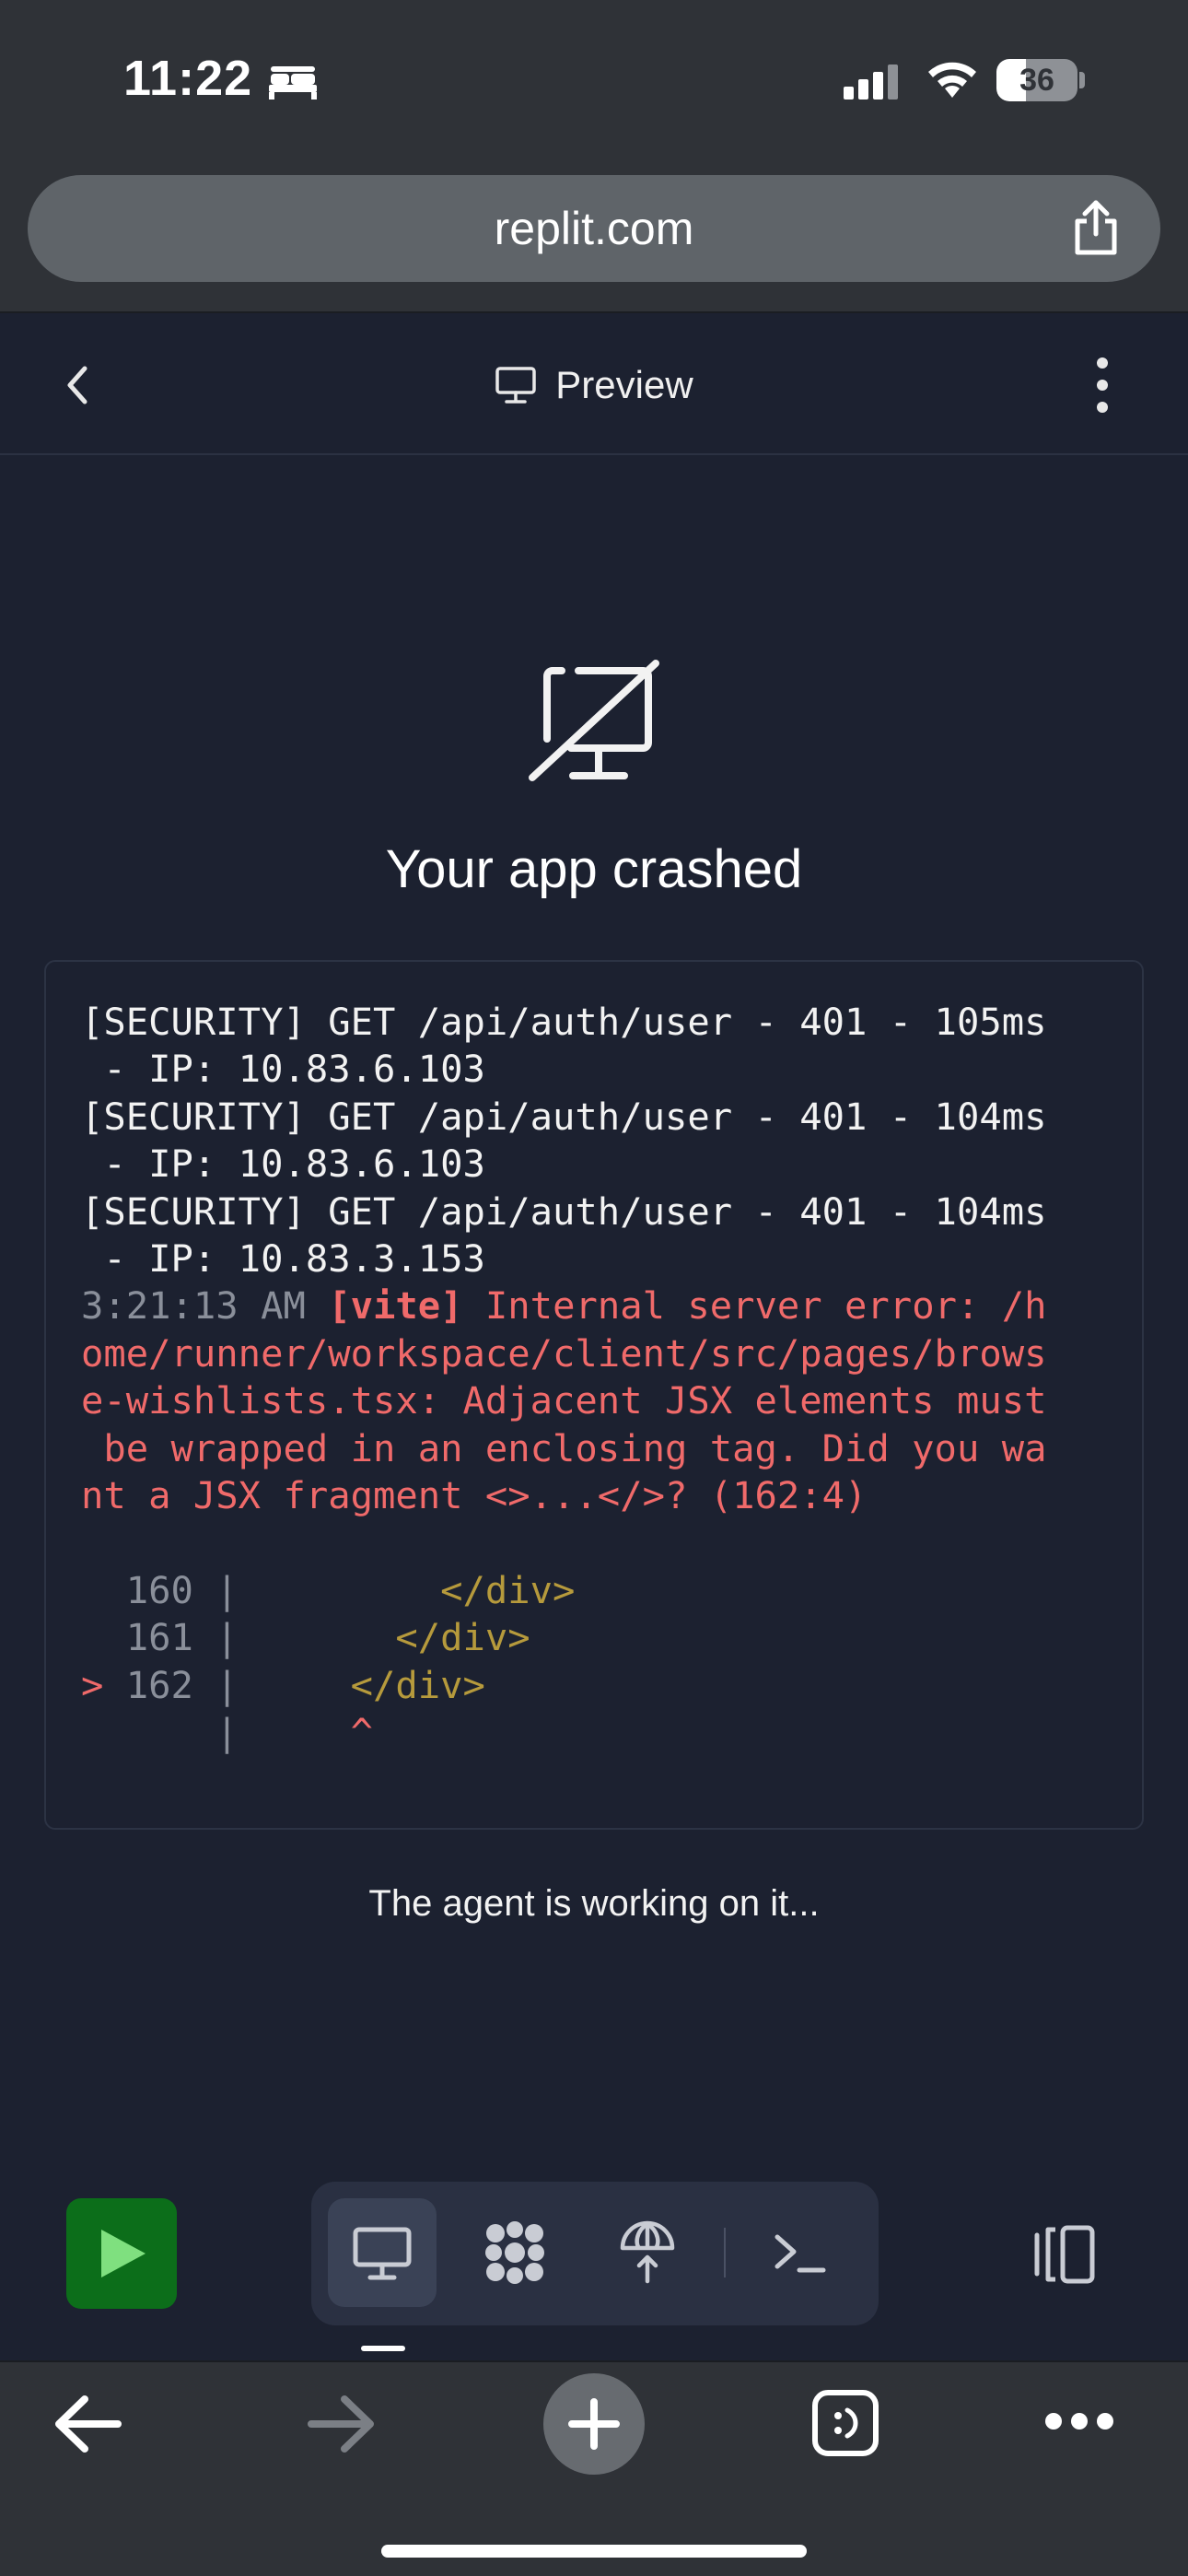 Image resolution: width=1188 pixels, height=2576 pixels. I want to click on sleep-focus-icon, so click(293, 83).